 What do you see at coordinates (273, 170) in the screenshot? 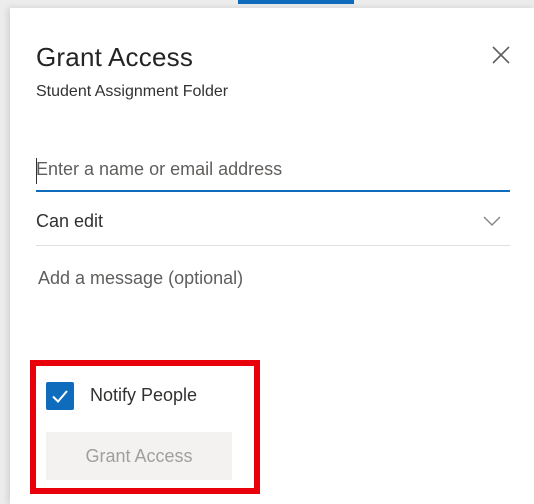
I see `recipient-input` at bounding box center [273, 170].